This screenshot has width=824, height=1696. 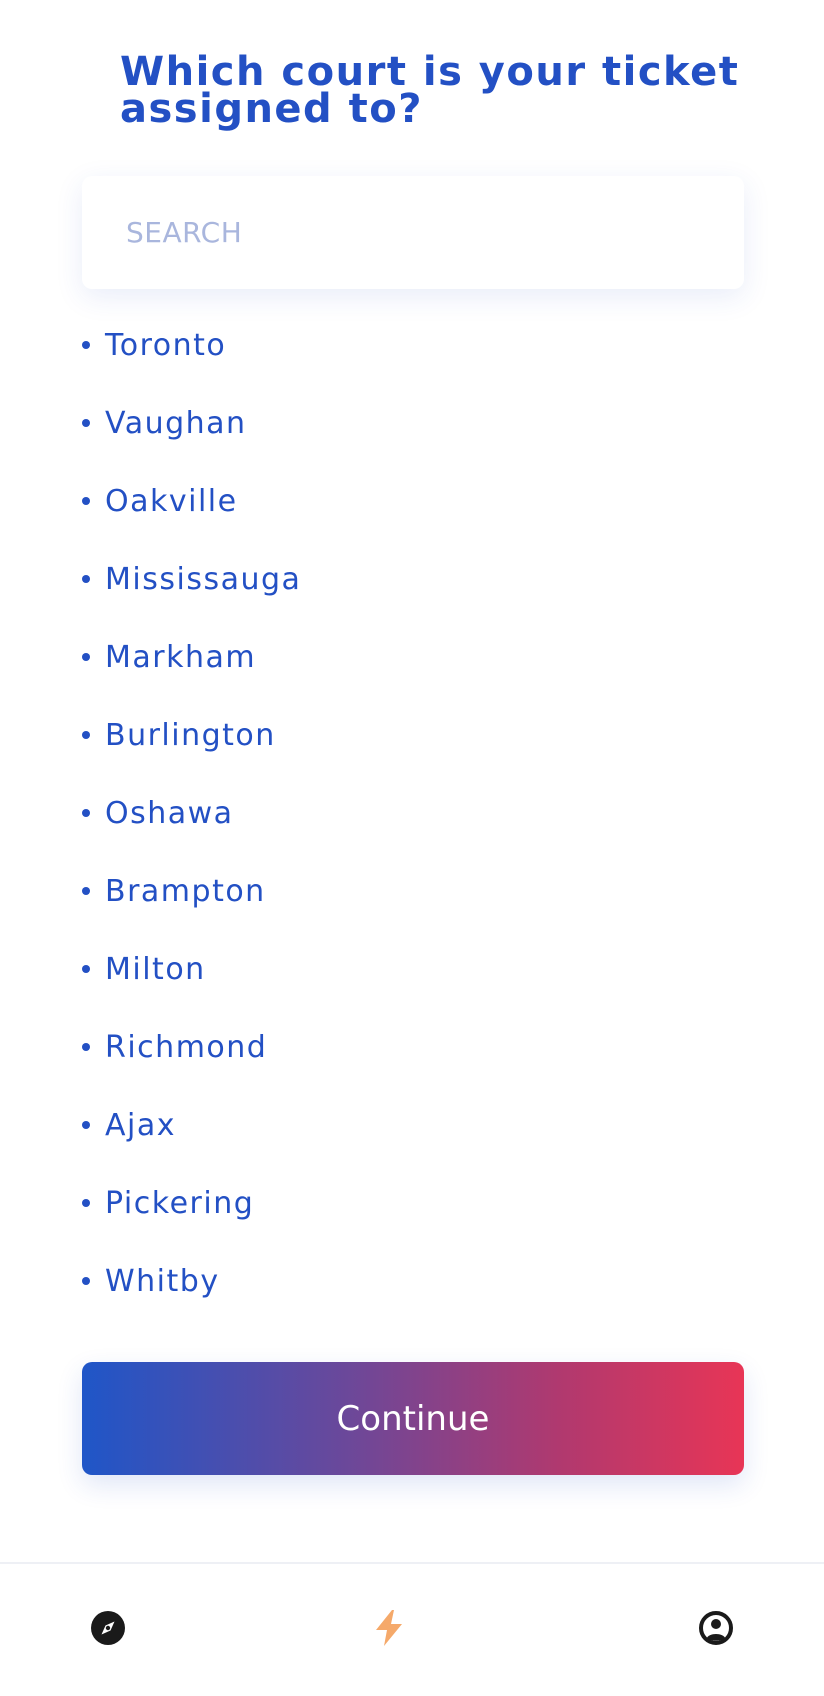 I want to click on search-input, so click(x=413, y=232).